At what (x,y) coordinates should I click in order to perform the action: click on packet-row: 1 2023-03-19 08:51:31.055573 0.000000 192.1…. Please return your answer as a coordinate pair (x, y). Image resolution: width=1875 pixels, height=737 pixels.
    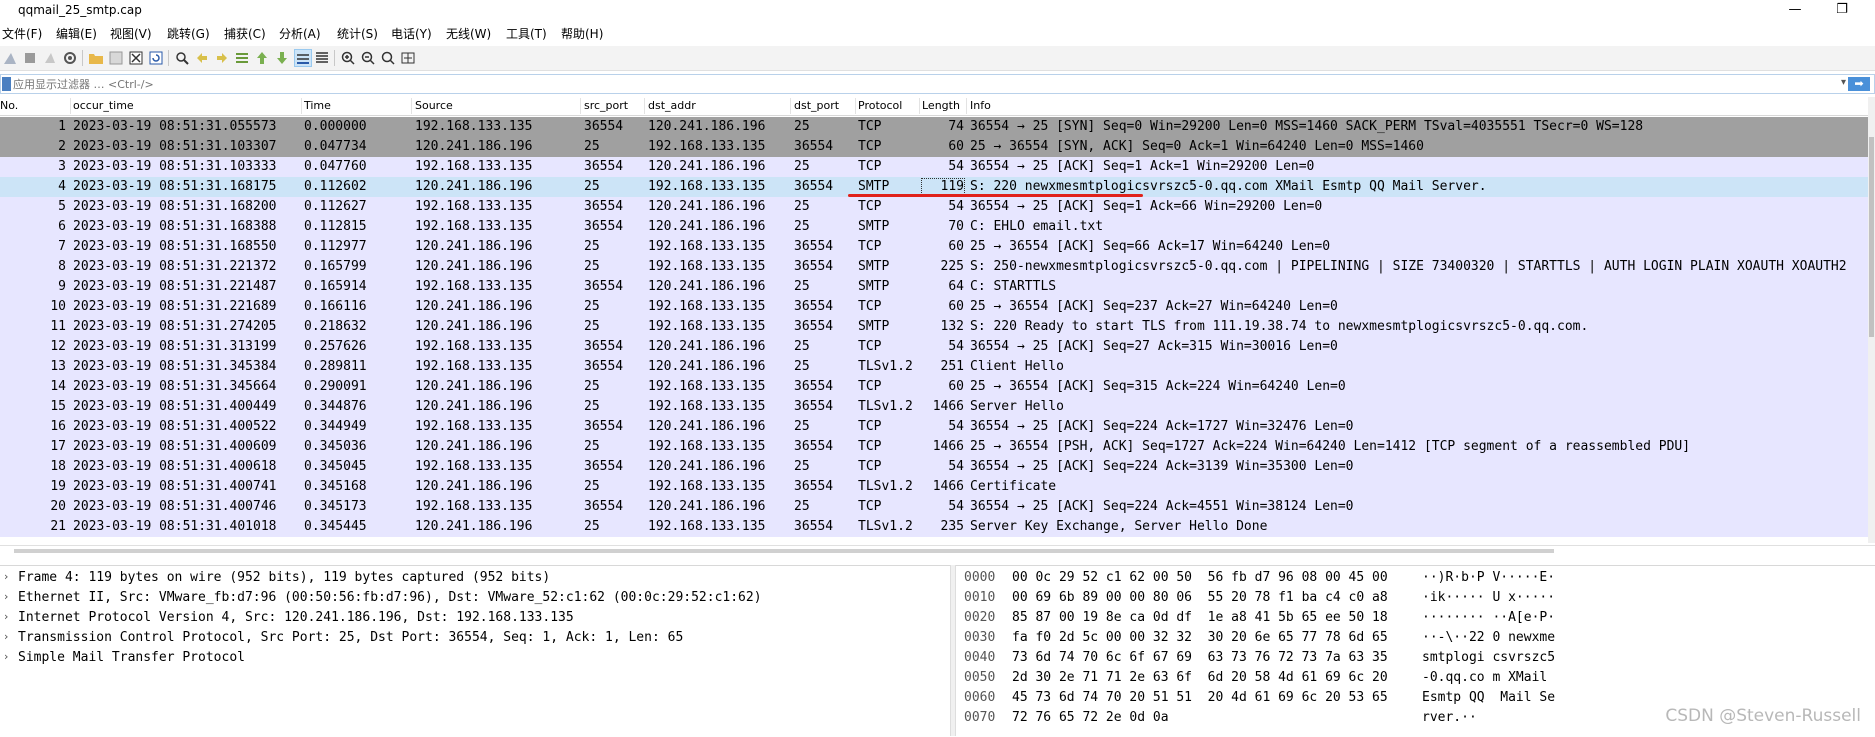
    Looking at the image, I should click on (934, 127).